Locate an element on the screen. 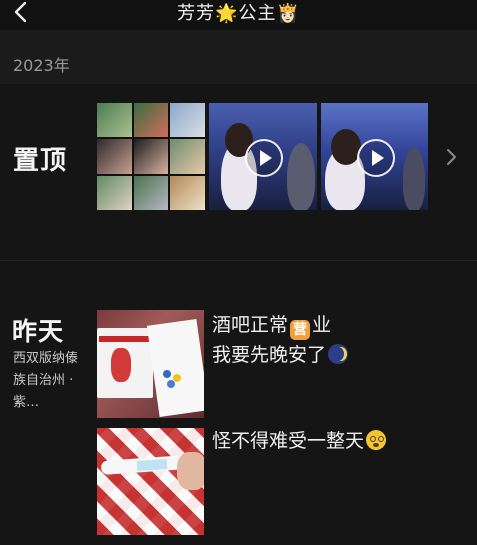  pinned-label: 置顶 is located at coordinates (40, 161).